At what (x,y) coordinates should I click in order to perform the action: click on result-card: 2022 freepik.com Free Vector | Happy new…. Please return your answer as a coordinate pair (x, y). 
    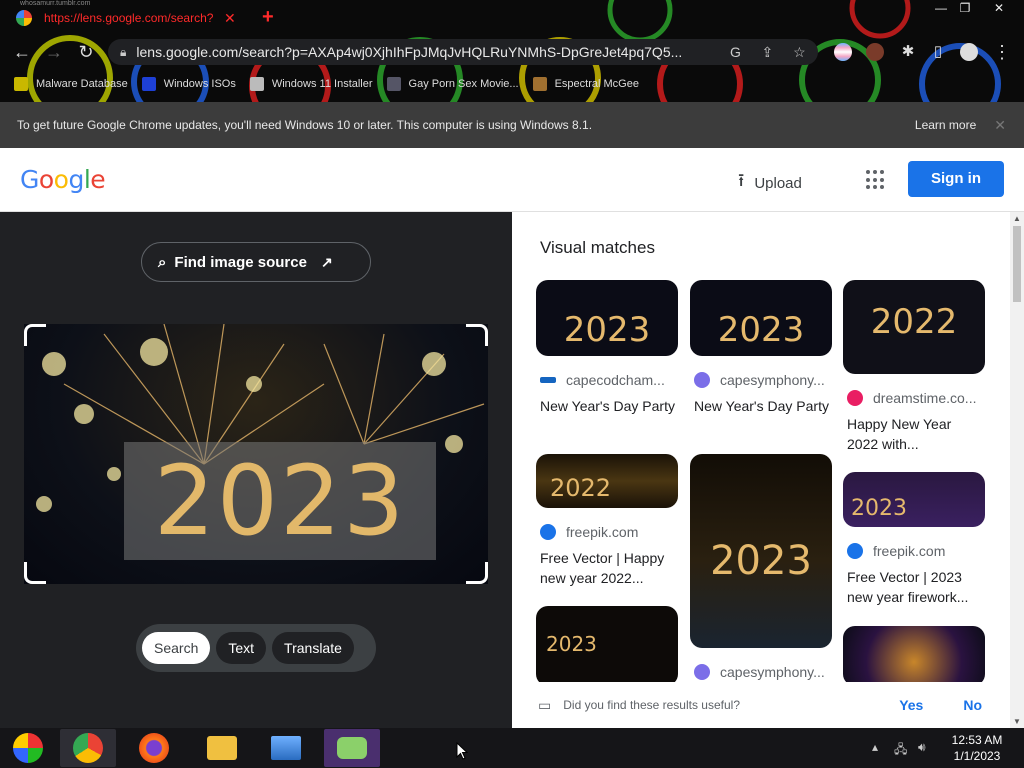
    Looking at the image, I should click on (607, 521).